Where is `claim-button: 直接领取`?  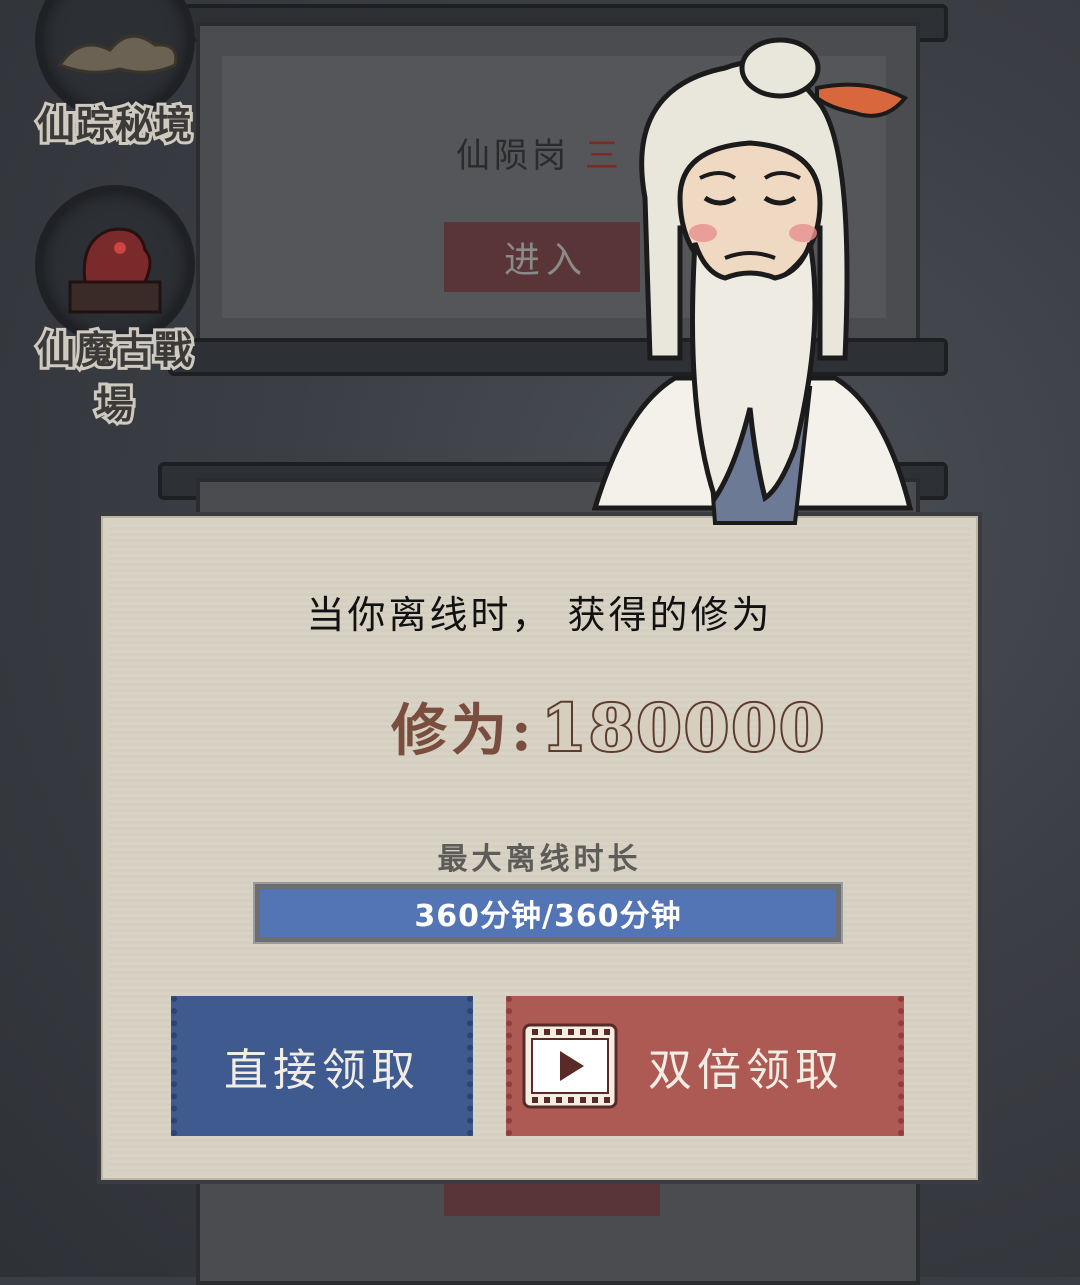 claim-button: 直接领取 is located at coordinates (322, 1066).